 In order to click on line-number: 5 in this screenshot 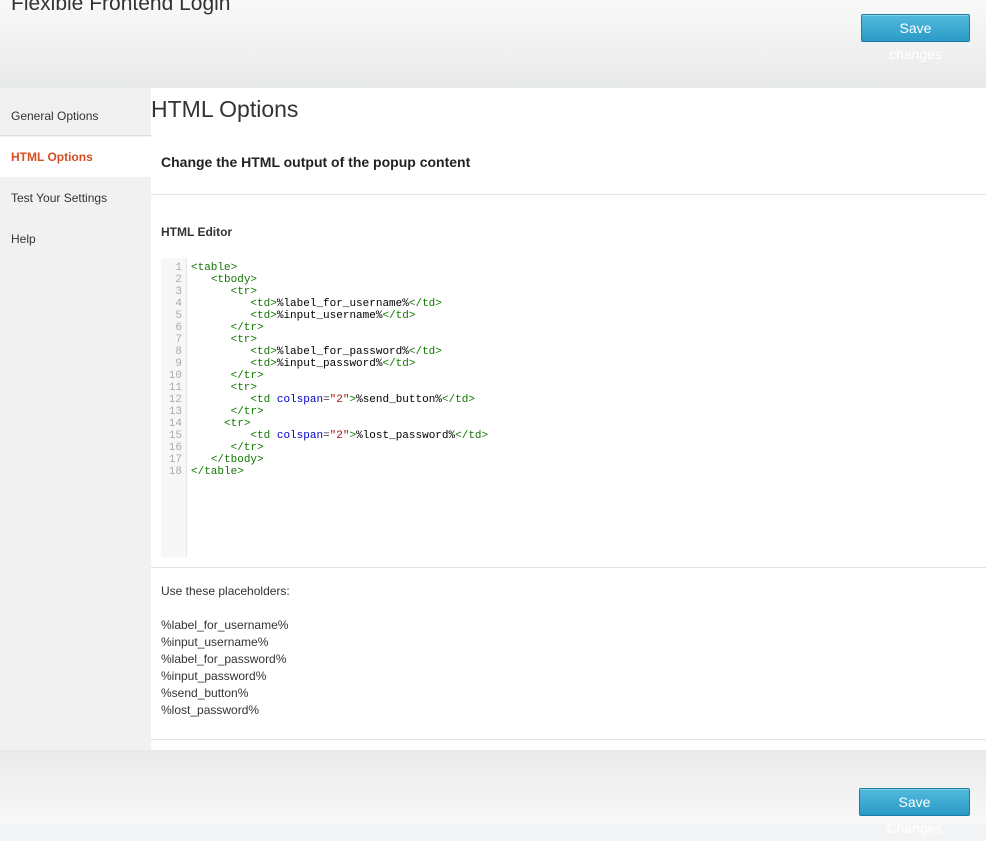, I will do `click(178, 316)`.